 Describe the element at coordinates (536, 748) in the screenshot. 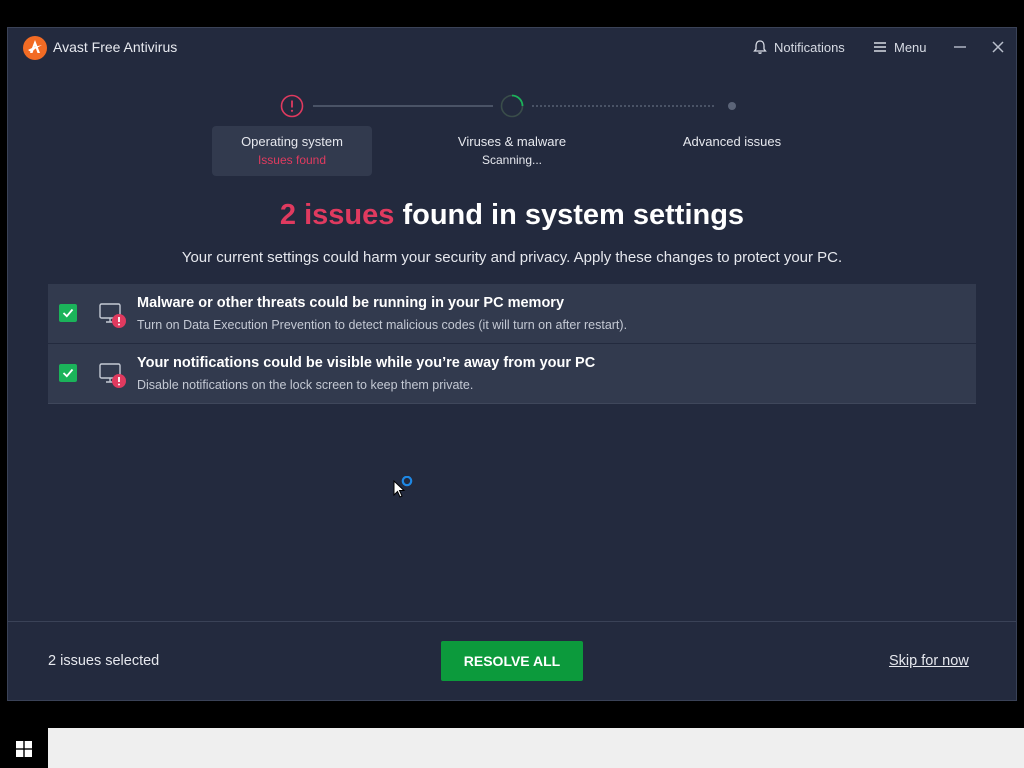

I see `taskbar-area` at that location.